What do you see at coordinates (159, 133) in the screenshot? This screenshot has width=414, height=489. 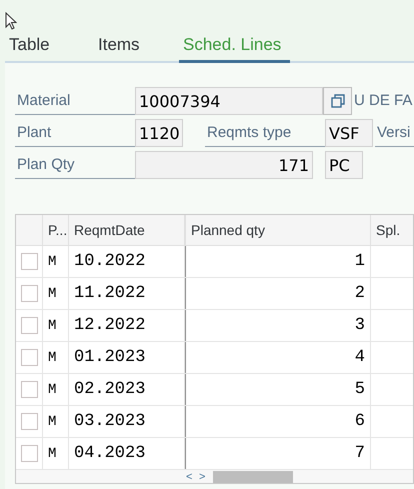 I see `input-field: 1120` at bounding box center [159, 133].